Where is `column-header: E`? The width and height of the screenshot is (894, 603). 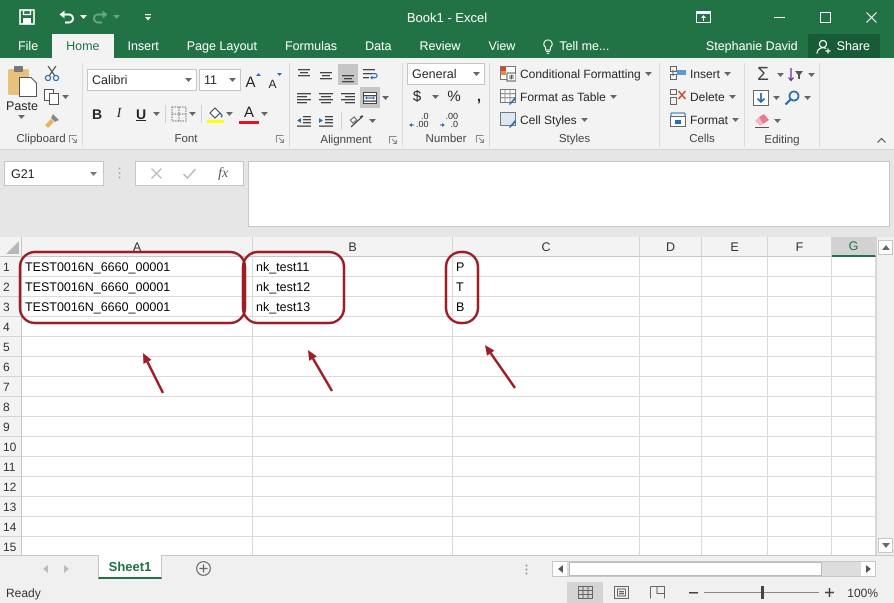
column-header: E is located at coordinates (735, 247).